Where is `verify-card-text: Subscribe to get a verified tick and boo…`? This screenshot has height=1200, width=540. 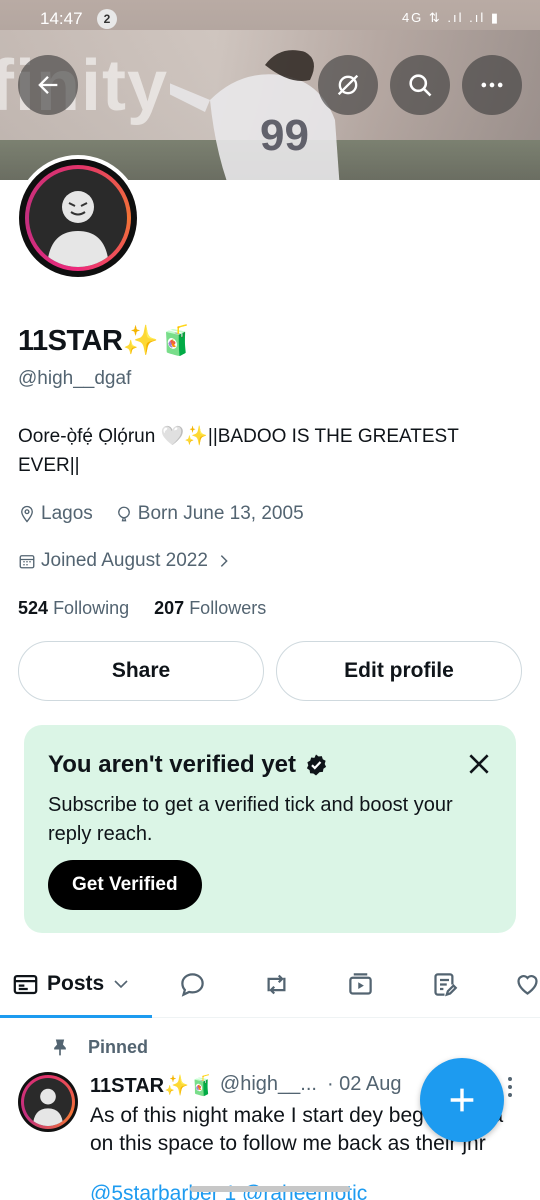
verify-card-text: Subscribe to get a verified tick and boo… is located at coordinates (250, 819).